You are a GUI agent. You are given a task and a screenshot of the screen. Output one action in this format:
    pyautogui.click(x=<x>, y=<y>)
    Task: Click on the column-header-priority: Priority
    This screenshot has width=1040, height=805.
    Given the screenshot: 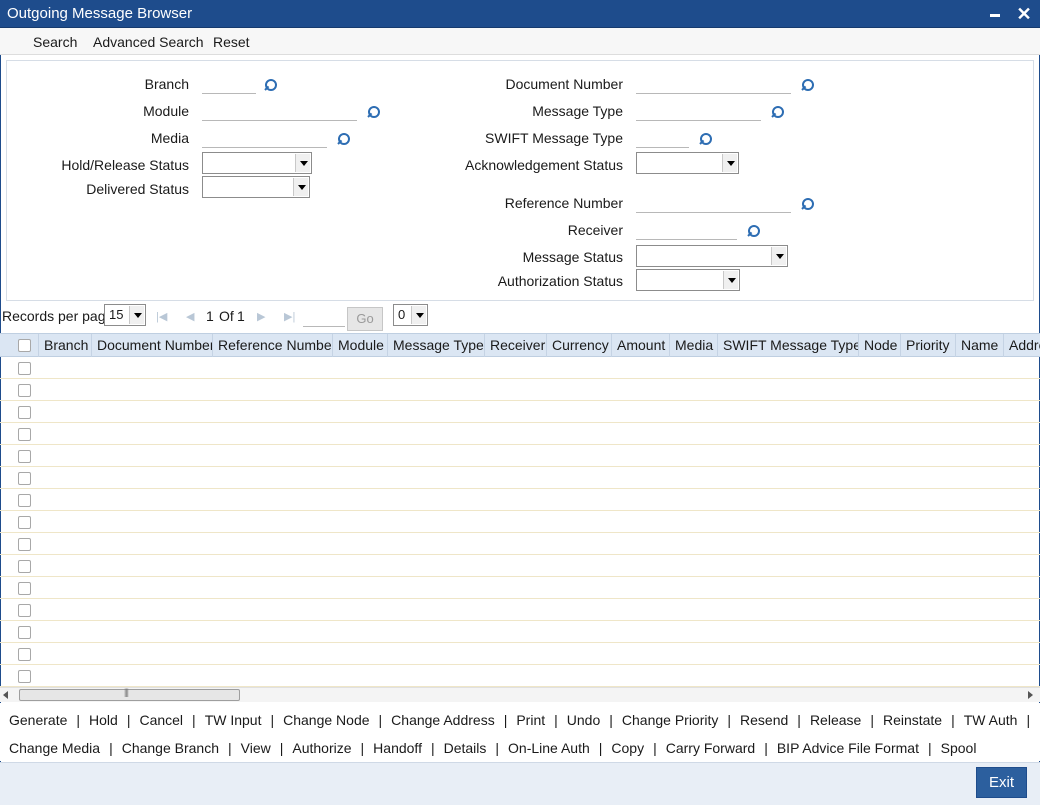 What is the action you would take?
    pyautogui.click(x=928, y=345)
    